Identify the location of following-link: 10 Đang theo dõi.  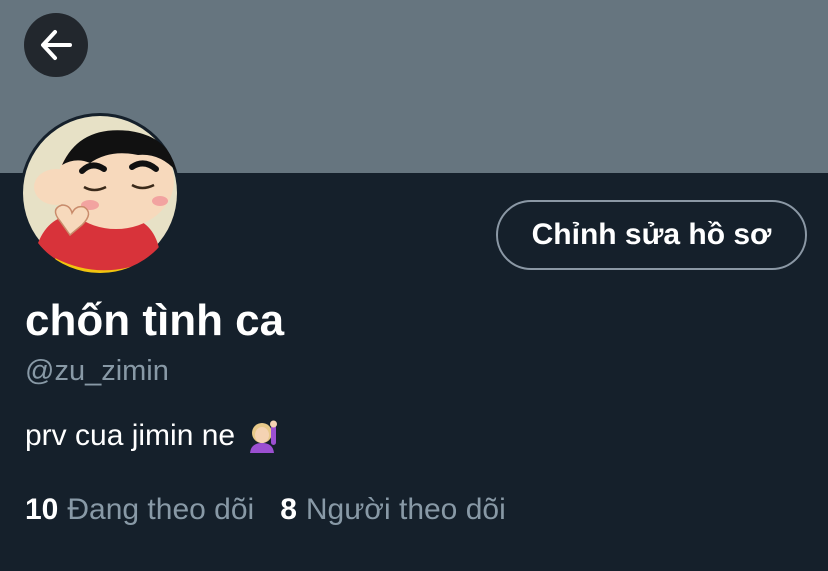
(139, 510).